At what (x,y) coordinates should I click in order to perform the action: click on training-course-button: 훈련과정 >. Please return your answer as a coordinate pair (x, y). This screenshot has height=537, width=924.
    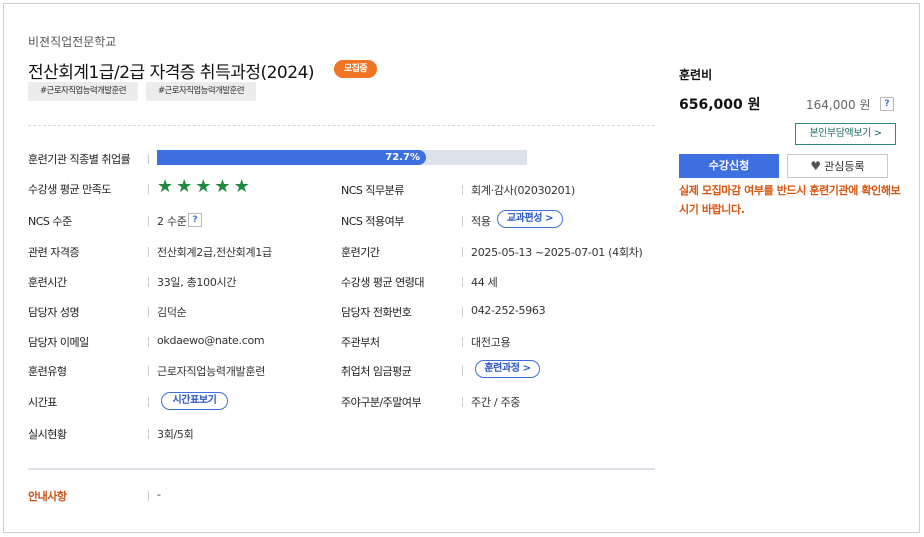
    Looking at the image, I should click on (507, 369).